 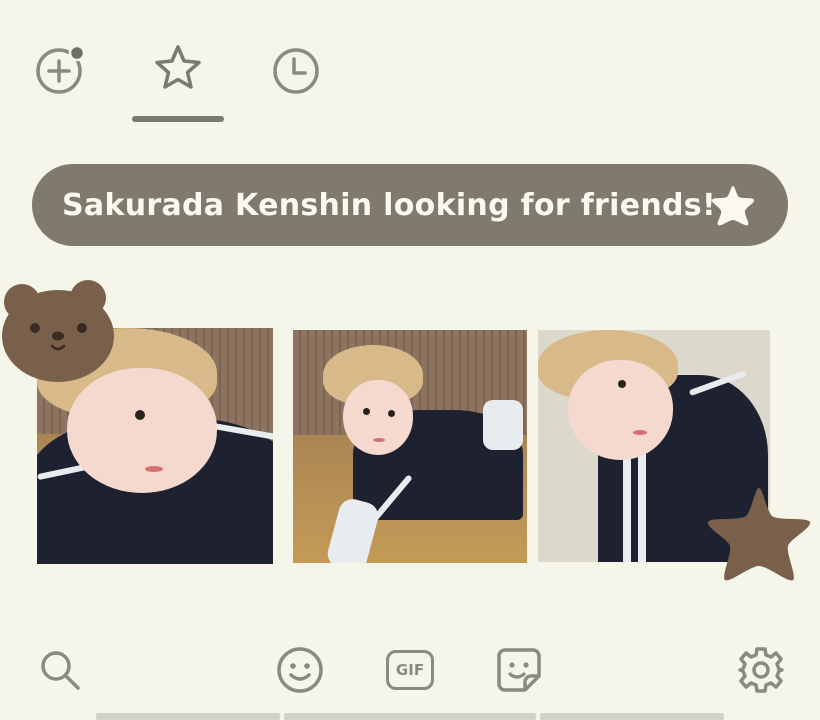 What do you see at coordinates (58, 331) in the screenshot?
I see `bear-face-icon` at bounding box center [58, 331].